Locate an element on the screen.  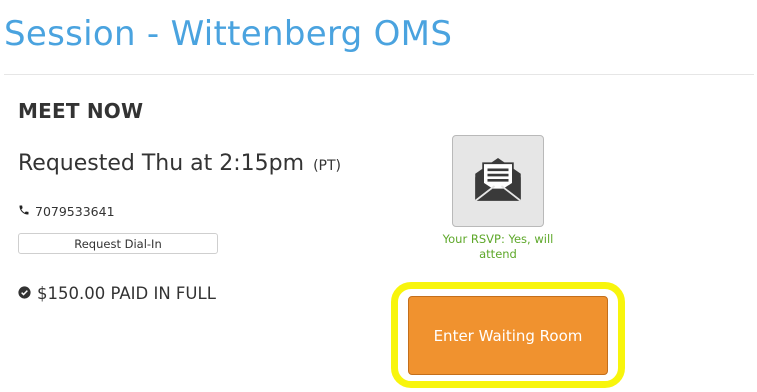
payment-status-text: $150.00 PAID IN FULL is located at coordinates (126, 293).